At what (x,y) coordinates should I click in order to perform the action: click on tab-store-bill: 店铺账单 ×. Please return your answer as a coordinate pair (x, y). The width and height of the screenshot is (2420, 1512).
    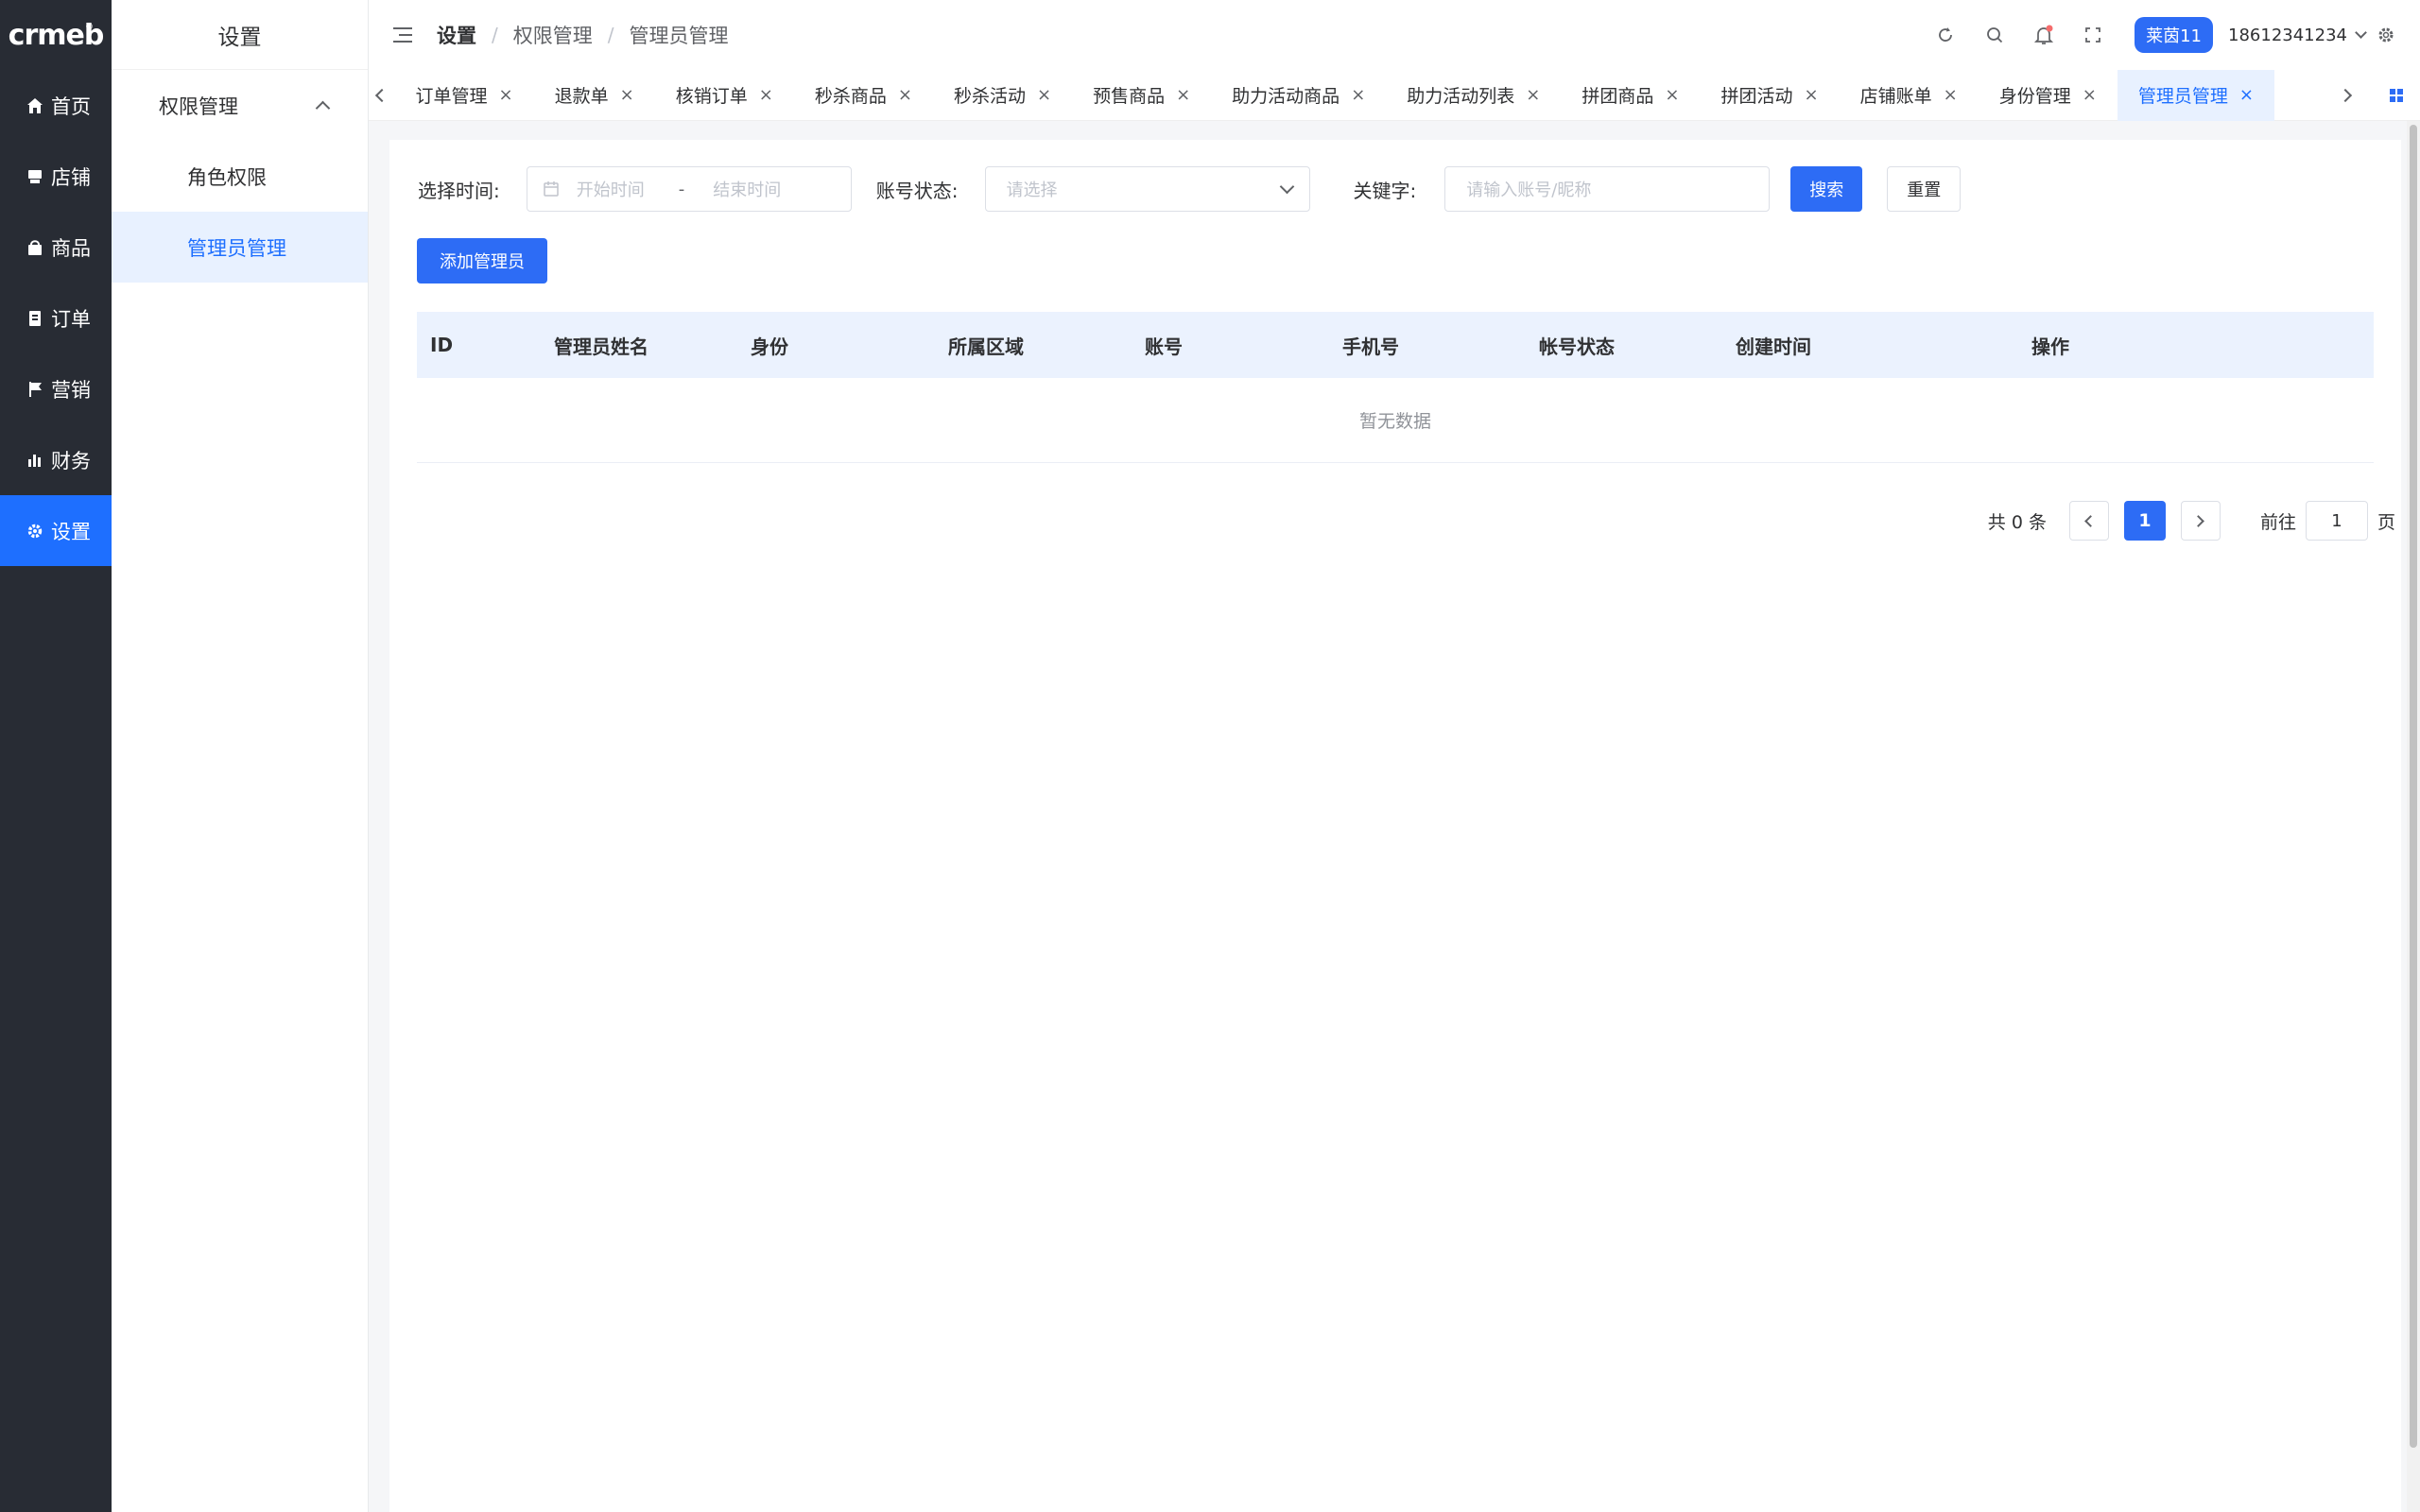
    Looking at the image, I should click on (1909, 95).